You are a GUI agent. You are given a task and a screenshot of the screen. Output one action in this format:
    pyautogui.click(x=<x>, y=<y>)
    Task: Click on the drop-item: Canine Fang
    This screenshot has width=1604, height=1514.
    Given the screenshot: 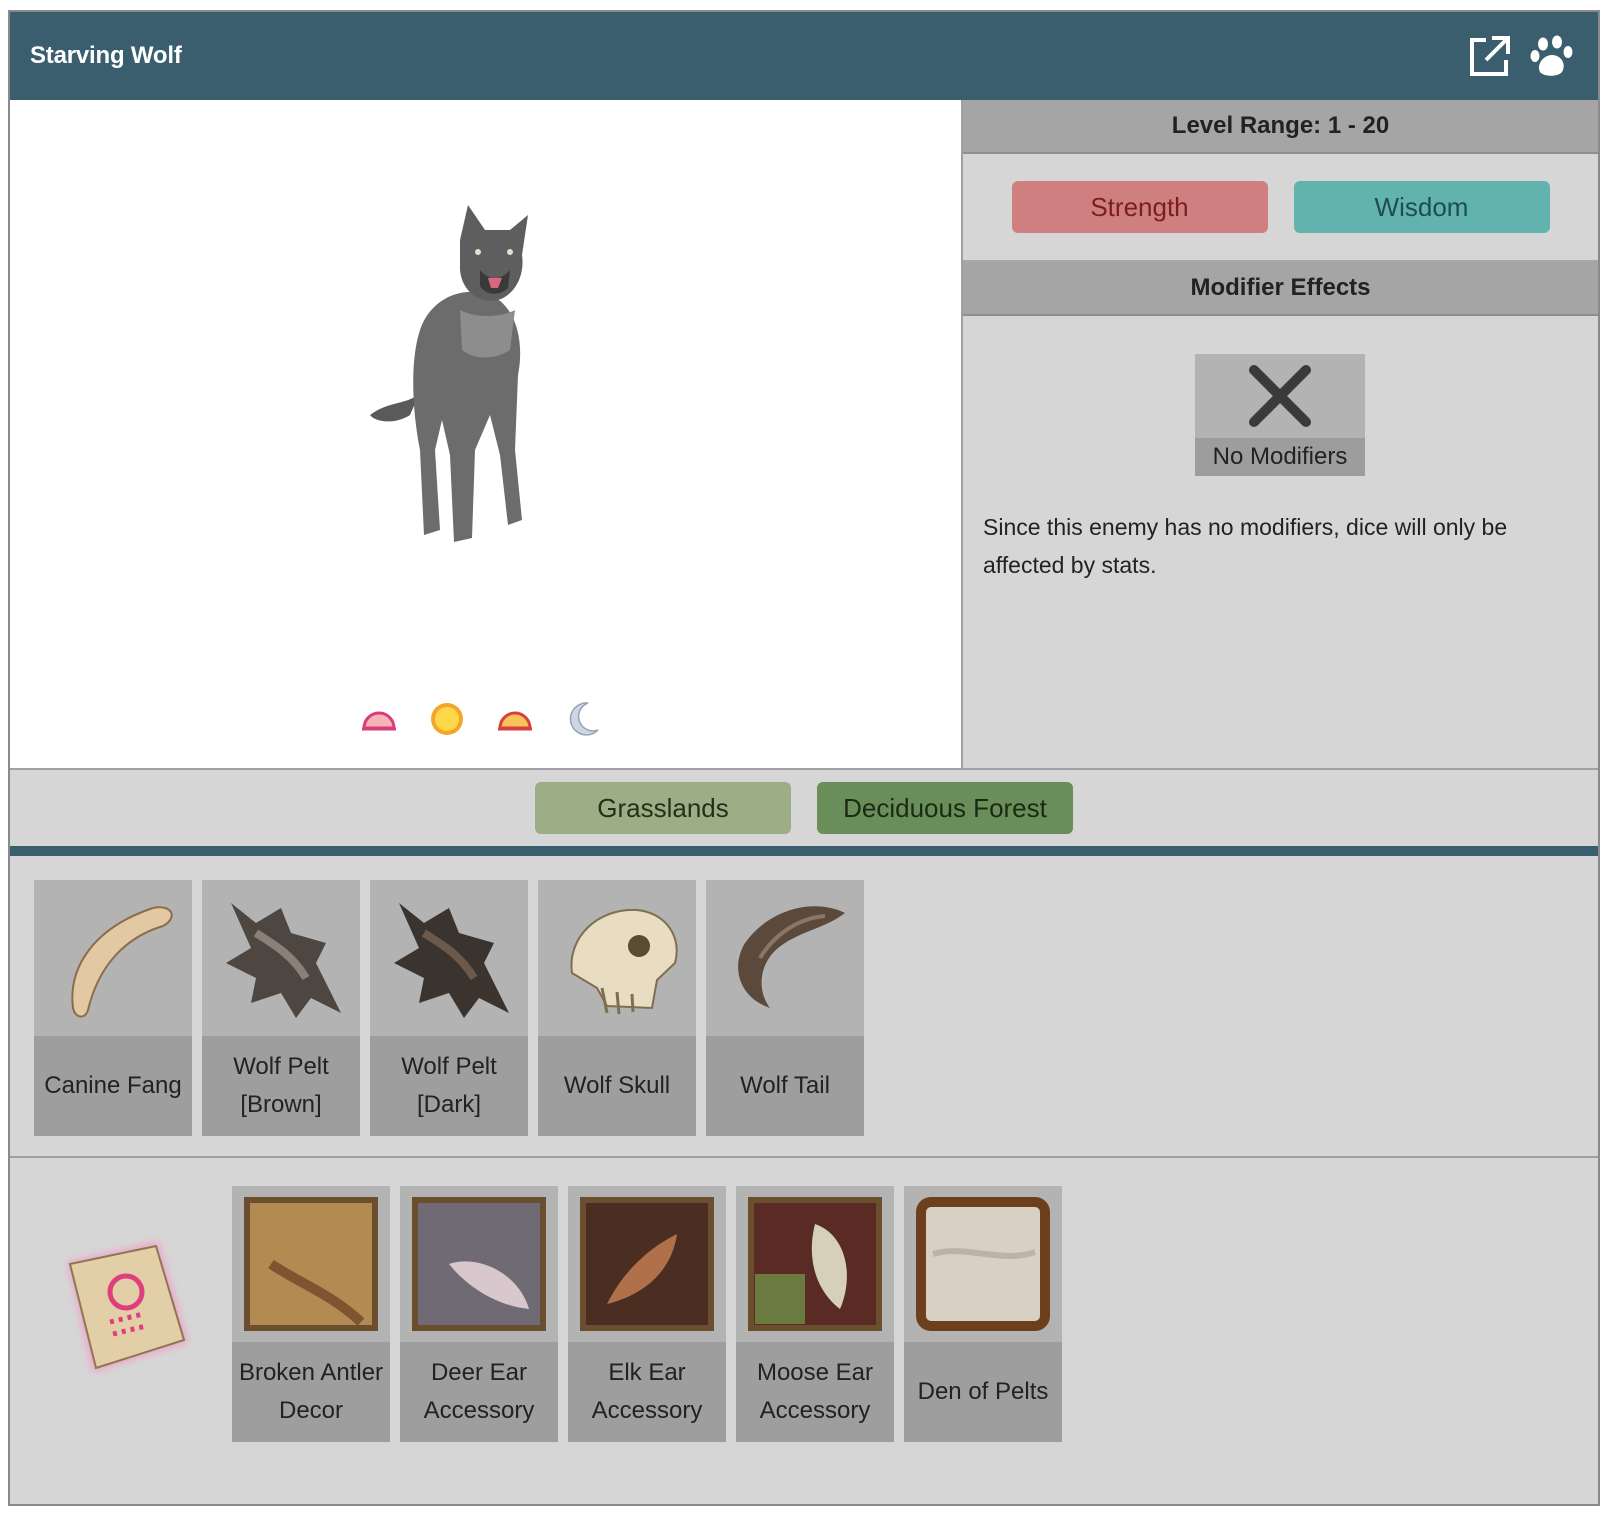 What is the action you would take?
    pyautogui.click(x=113, y=1008)
    